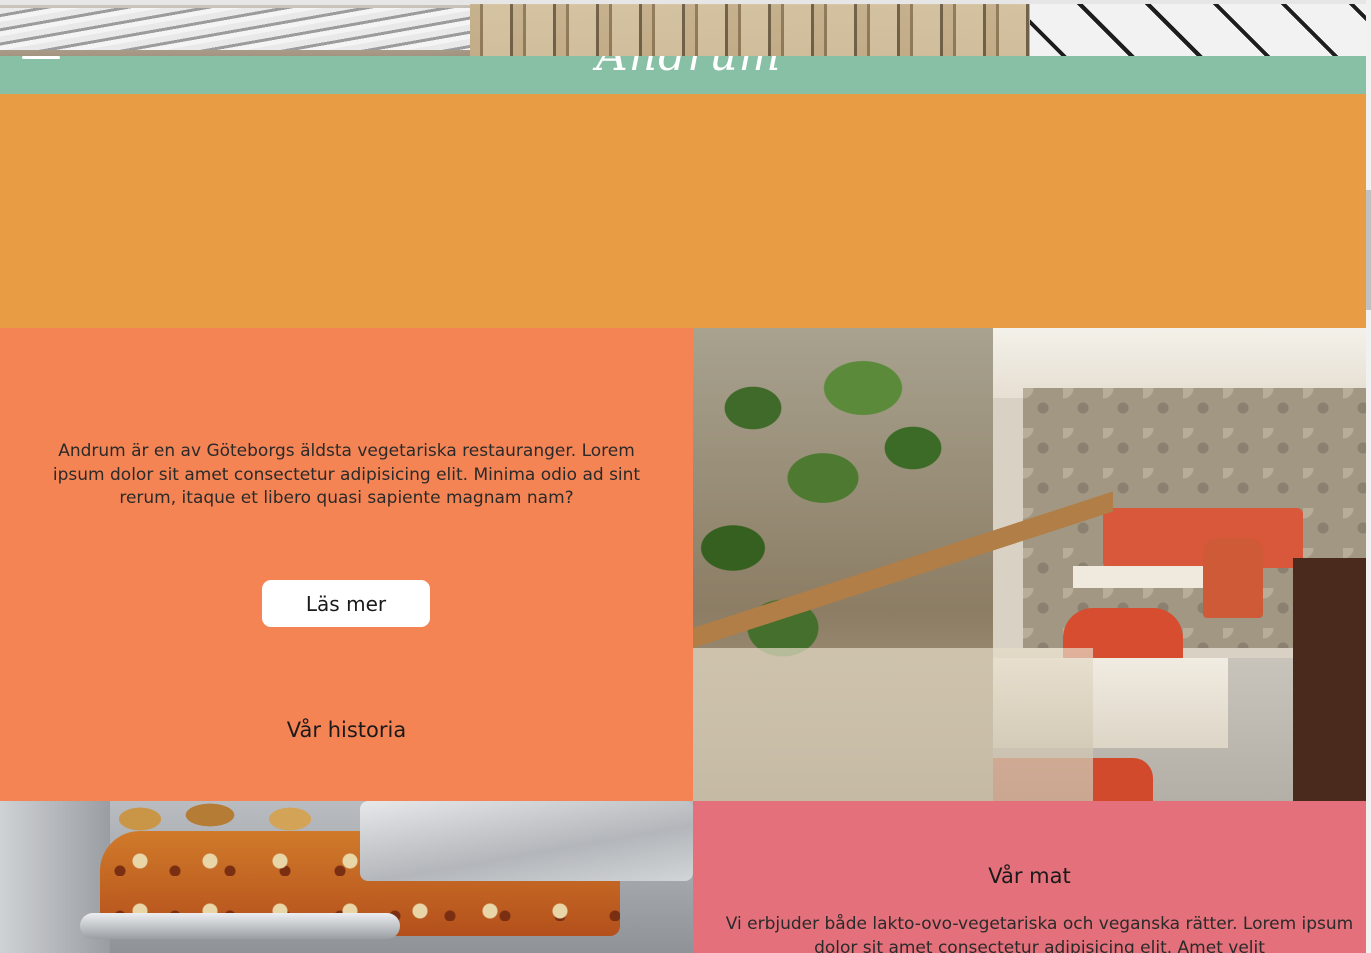  What do you see at coordinates (346, 603) in the screenshot?
I see `read-more-button: Läs mer` at bounding box center [346, 603].